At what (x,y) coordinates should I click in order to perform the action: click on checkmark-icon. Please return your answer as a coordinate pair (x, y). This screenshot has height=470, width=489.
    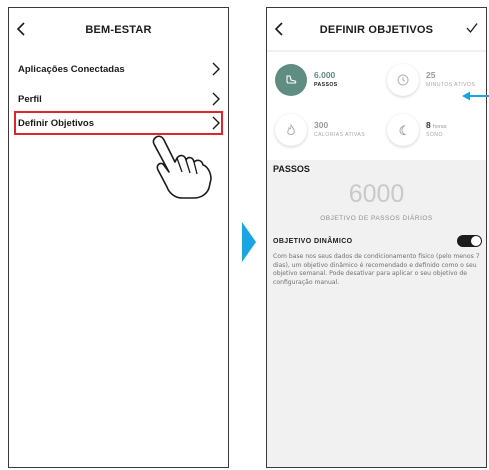
    Looking at the image, I should click on (472, 28).